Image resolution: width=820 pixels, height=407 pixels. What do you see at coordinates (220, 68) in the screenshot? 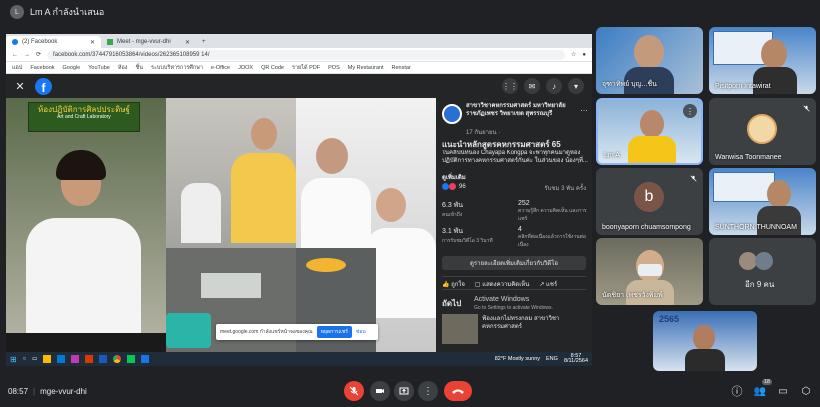
I see `bookmark-item: e-Office` at bounding box center [220, 68].